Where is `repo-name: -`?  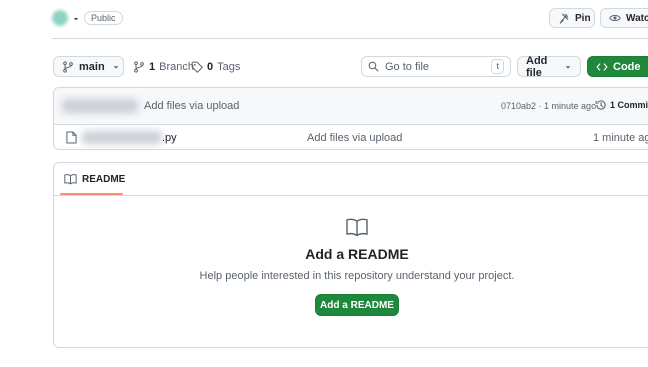 repo-name: - is located at coordinates (76, 18).